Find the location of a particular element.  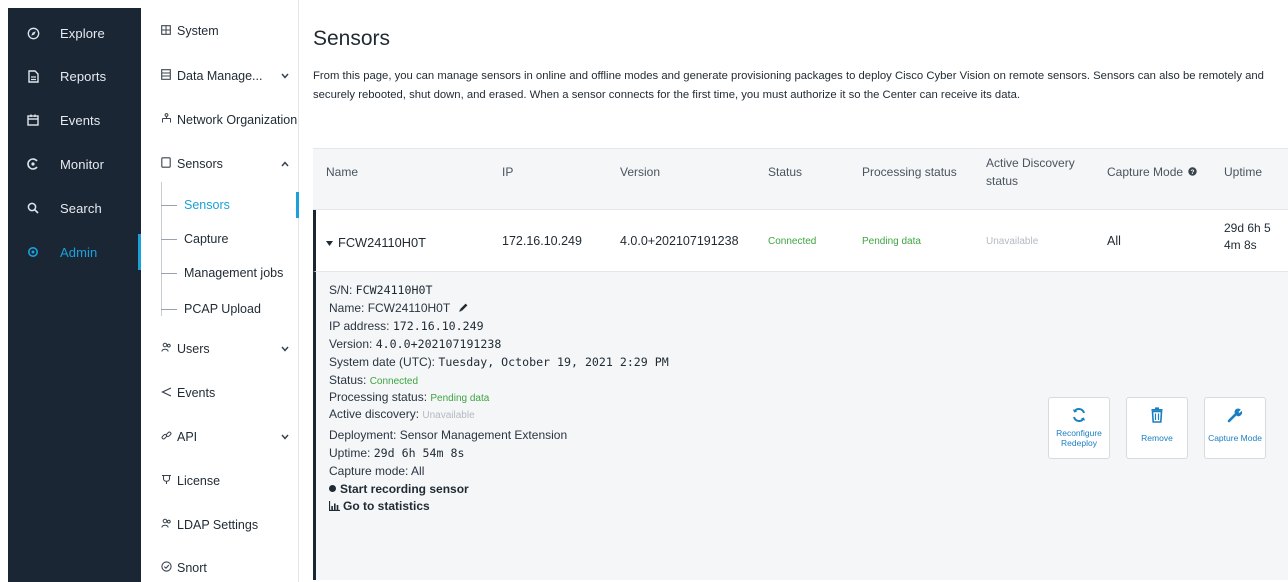

detail-value: FCW24110H0T is located at coordinates (408, 308).